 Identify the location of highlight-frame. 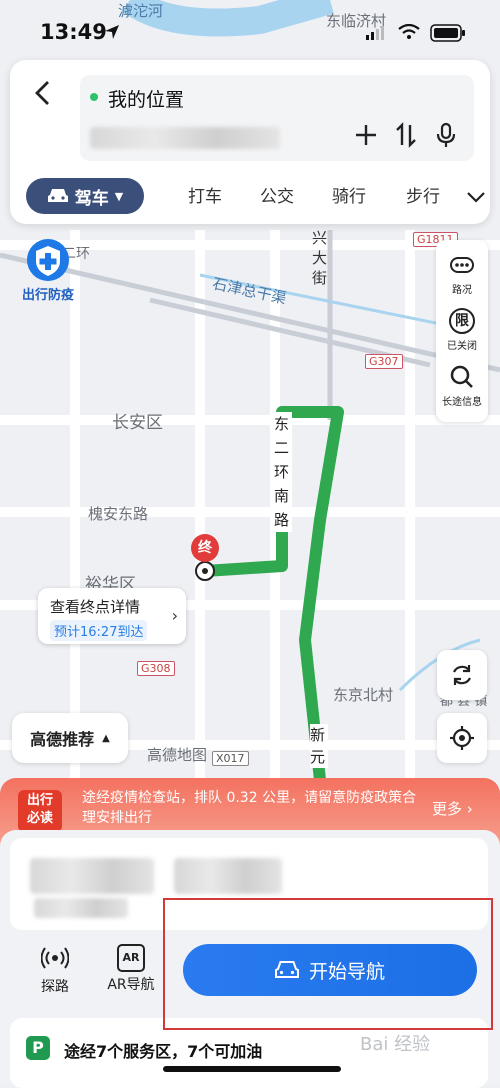
(328, 964).